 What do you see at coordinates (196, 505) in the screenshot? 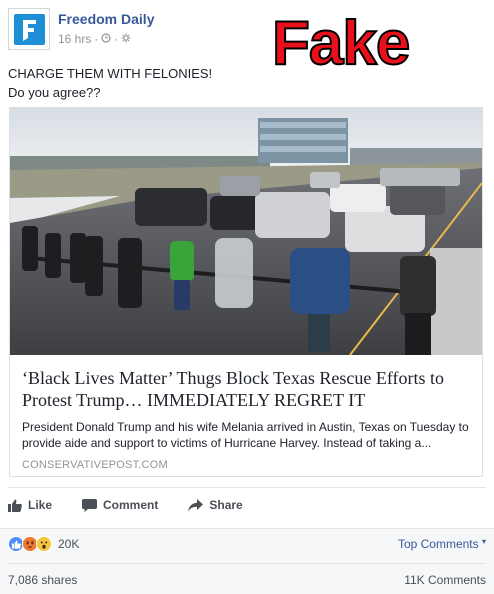
I see `share-arrow-icon` at bounding box center [196, 505].